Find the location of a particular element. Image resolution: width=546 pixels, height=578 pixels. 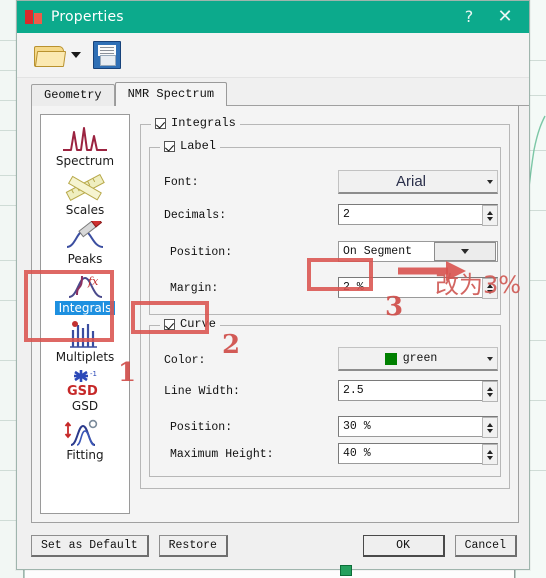

font-value: Arial is located at coordinates (410, 181).